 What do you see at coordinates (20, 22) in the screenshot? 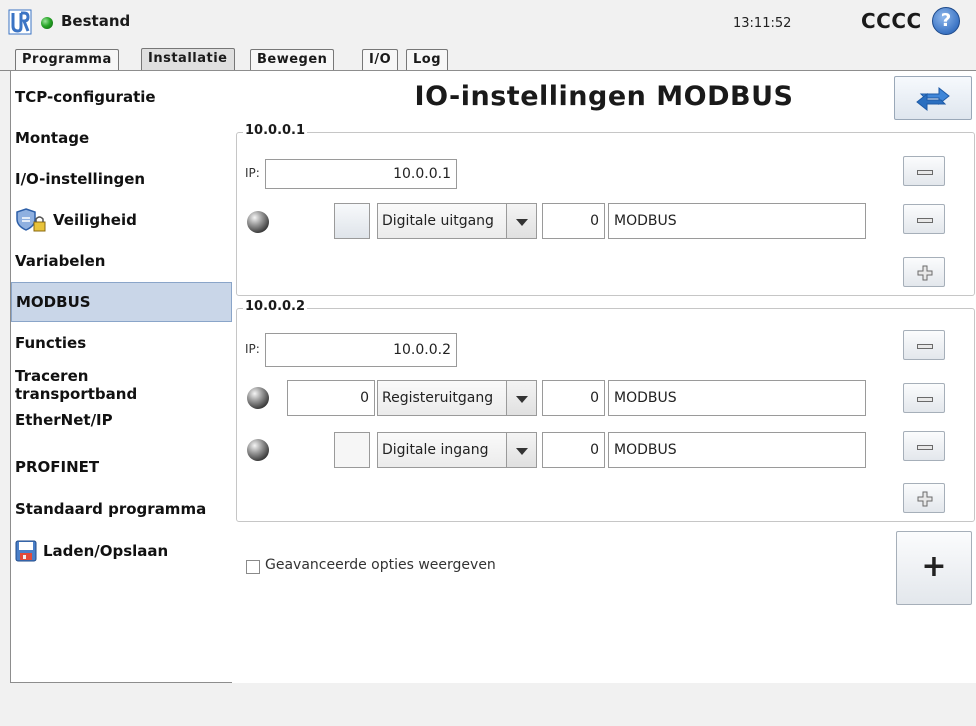
I see `universal-robots-logo-icon` at bounding box center [20, 22].